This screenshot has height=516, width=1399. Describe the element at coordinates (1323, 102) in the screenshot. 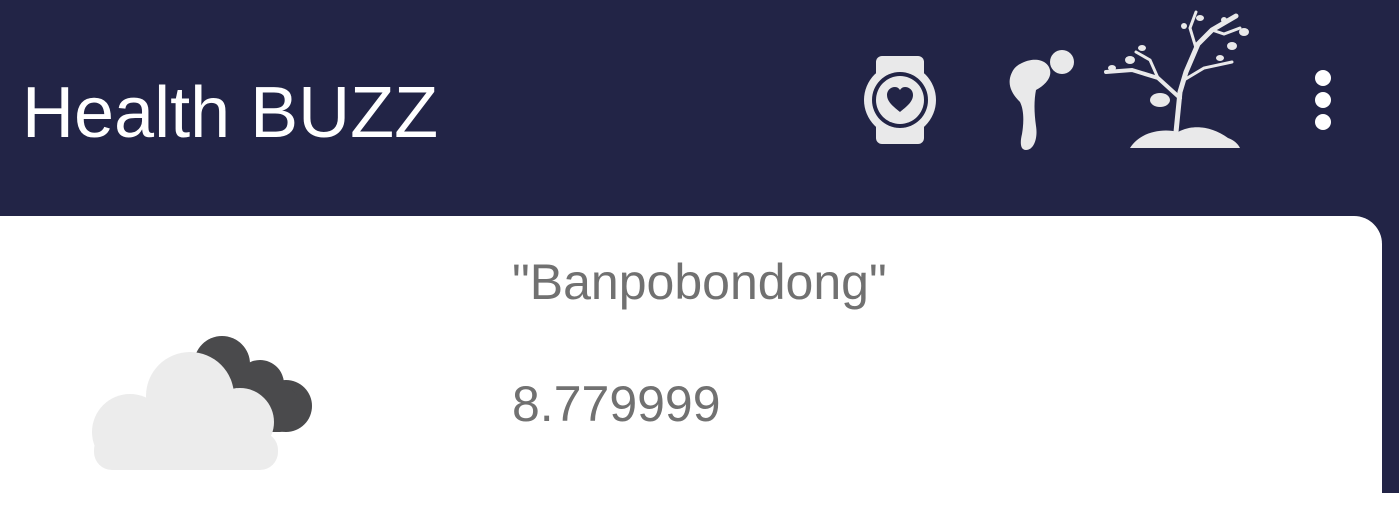

I see `more-vert-icon` at that location.